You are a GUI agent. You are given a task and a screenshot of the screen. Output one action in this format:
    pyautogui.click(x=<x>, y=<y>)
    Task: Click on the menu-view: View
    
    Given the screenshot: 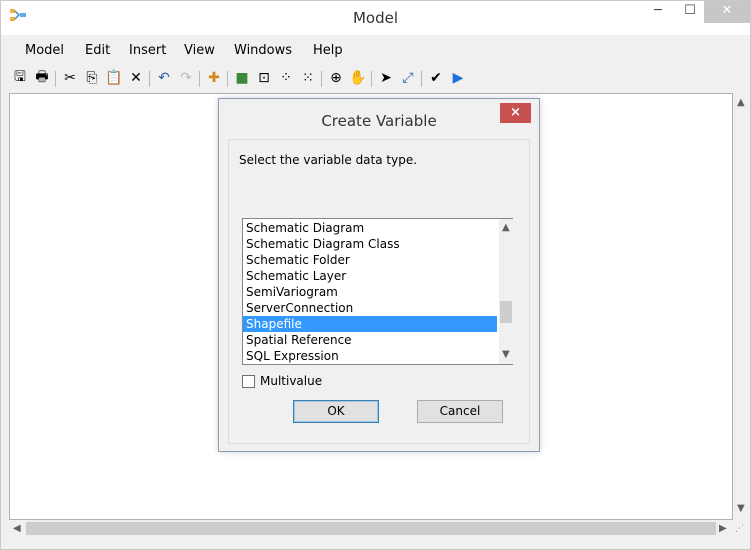 What is the action you would take?
    pyautogui.click(x=199, y=50)
    